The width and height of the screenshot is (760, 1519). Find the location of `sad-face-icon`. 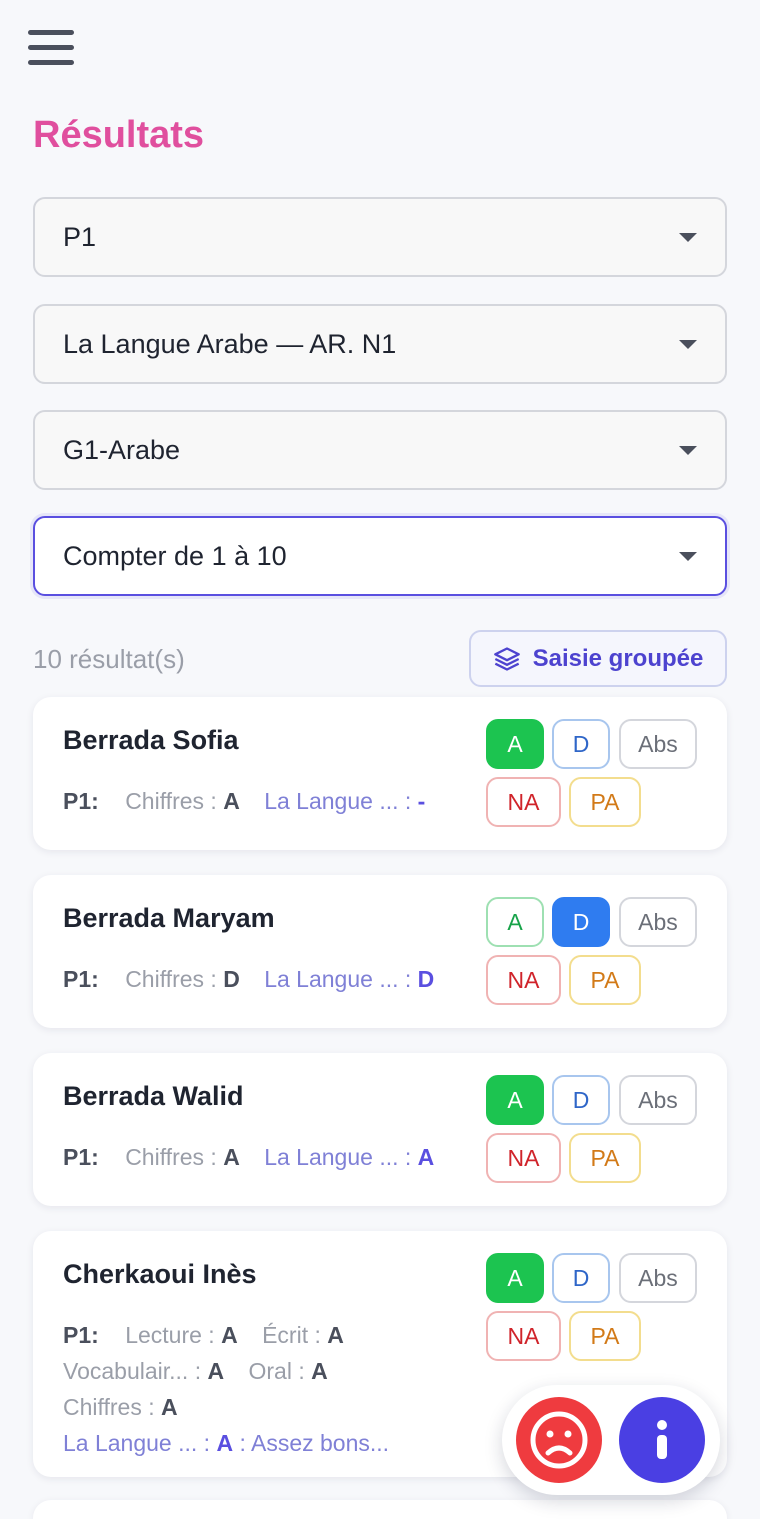

sad-face-icon is located at coordinates (559, 1440).